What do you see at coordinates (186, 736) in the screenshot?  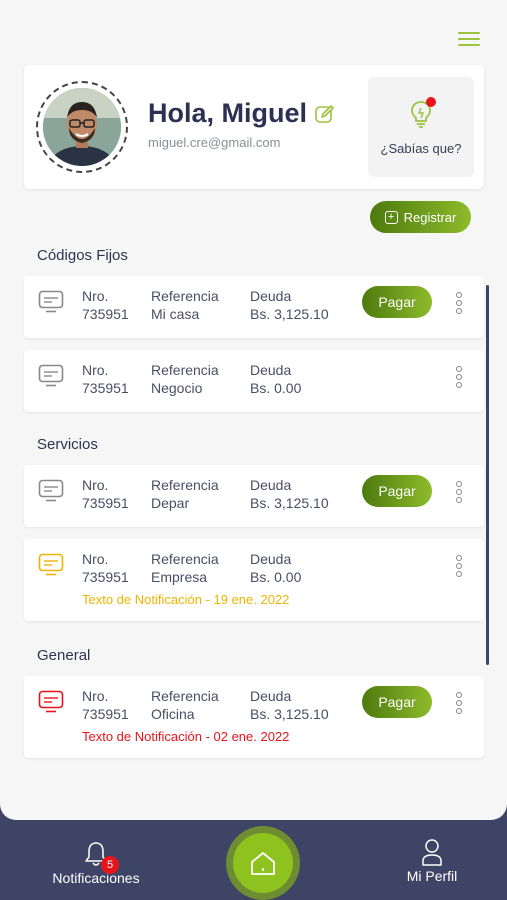 I see `notification-text: Texto de Notificación - 02 ene. 2022` at bounding box center [186, 736].